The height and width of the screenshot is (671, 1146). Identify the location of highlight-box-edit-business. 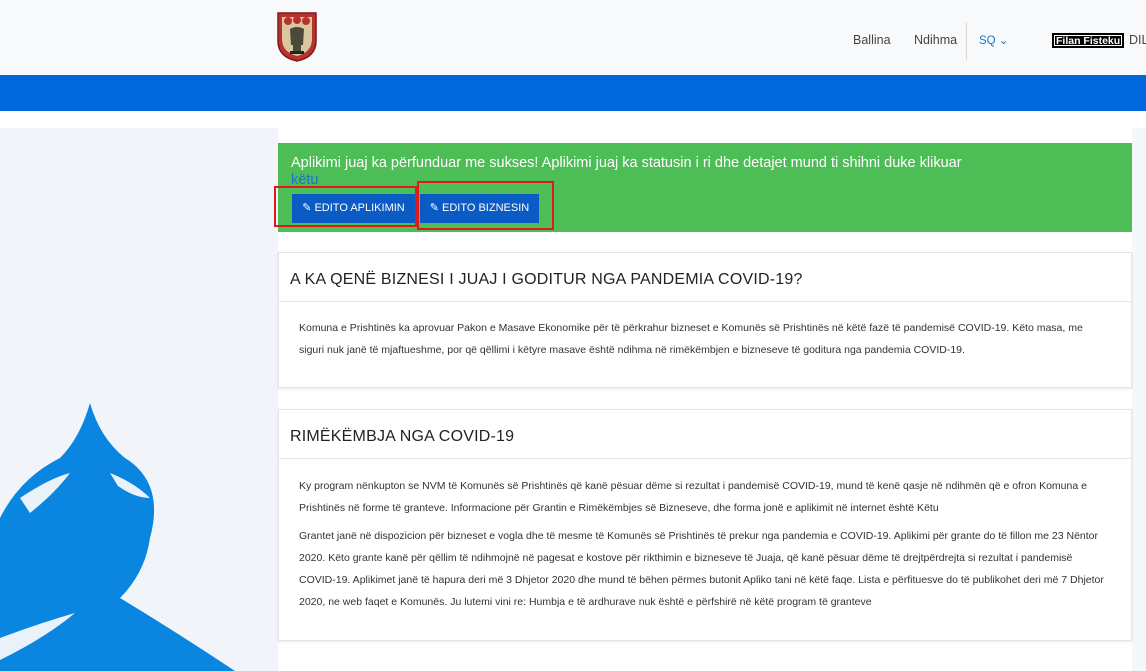
(485, 205).